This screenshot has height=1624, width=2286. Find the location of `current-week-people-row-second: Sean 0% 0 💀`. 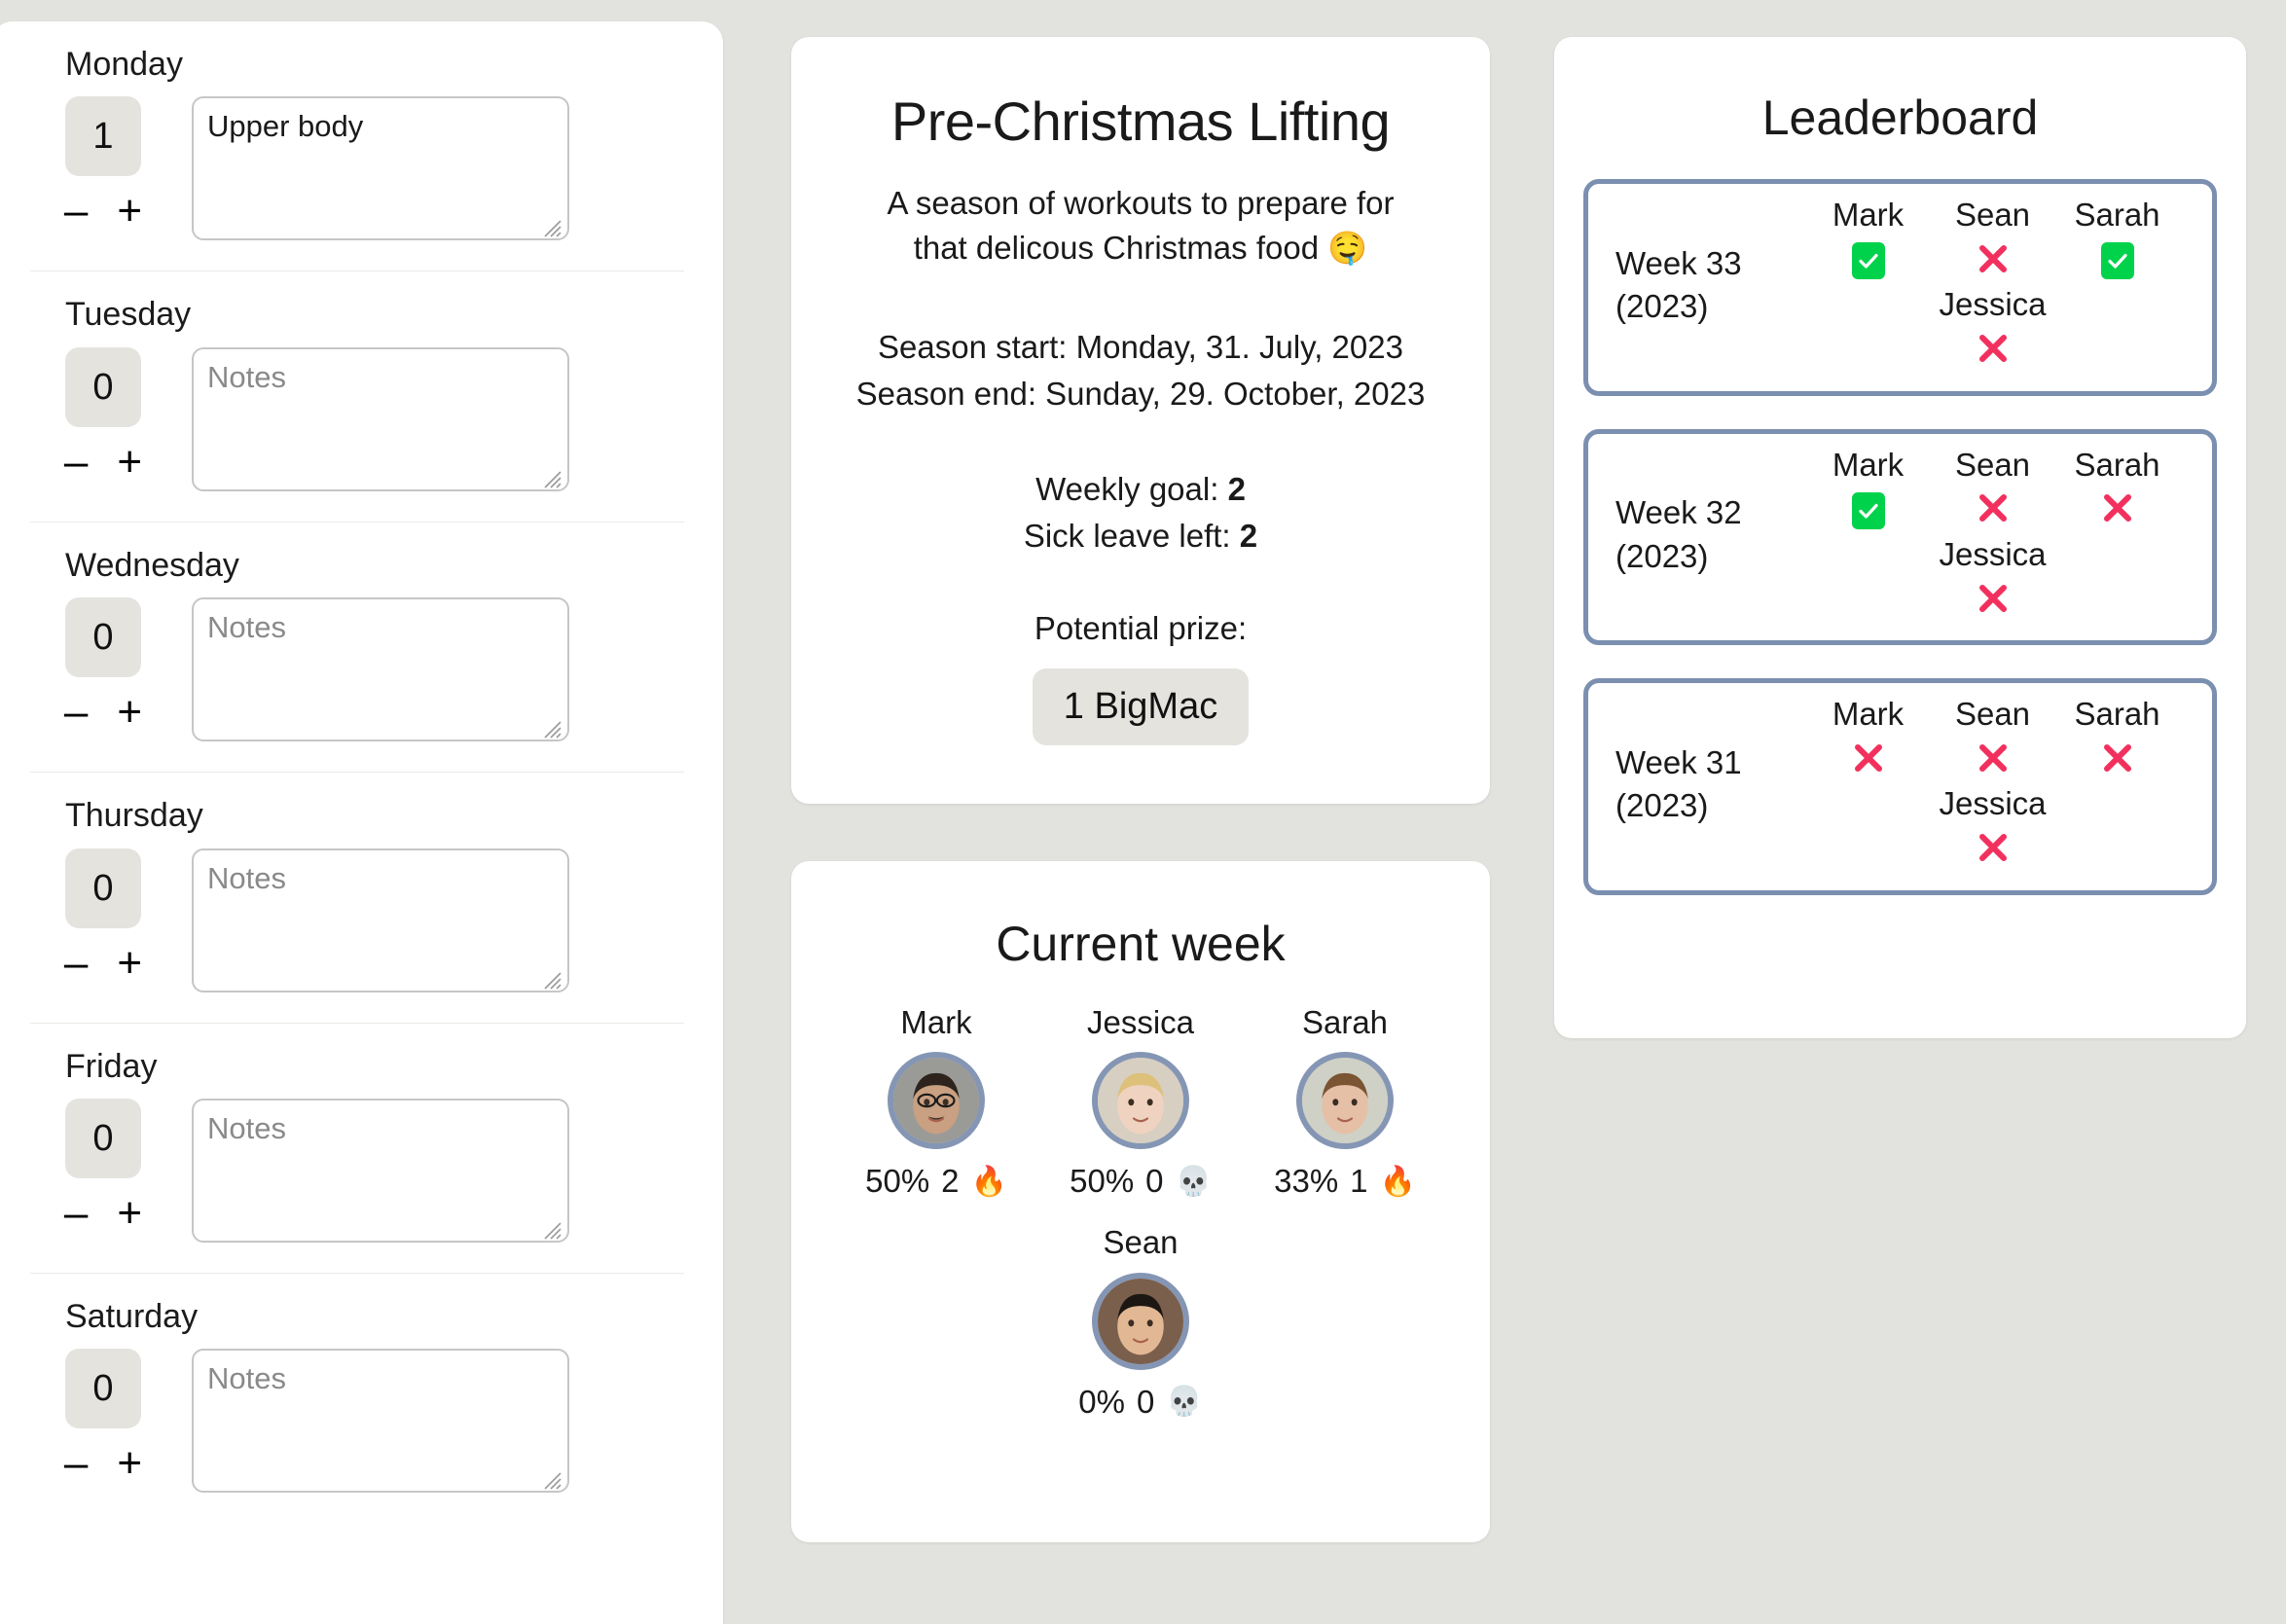

current-week-people-row-second: Sean 0% 0 💀 is located at coordinates (1141, 1322).